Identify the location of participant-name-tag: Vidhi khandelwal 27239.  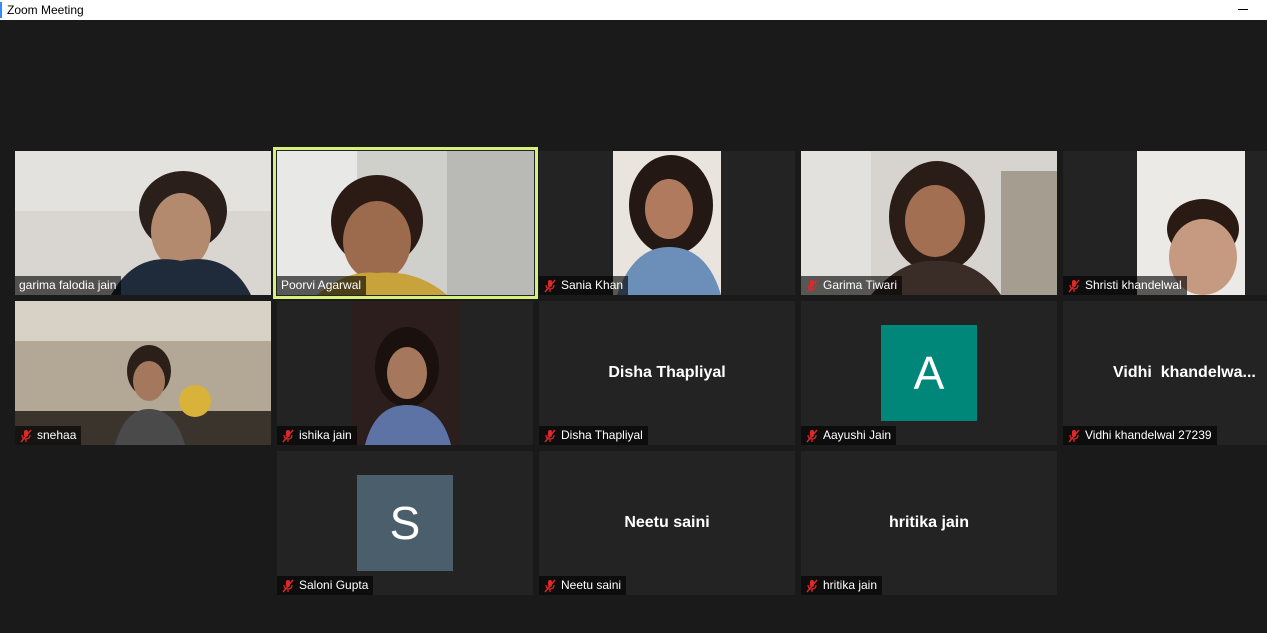
(1140, 435).